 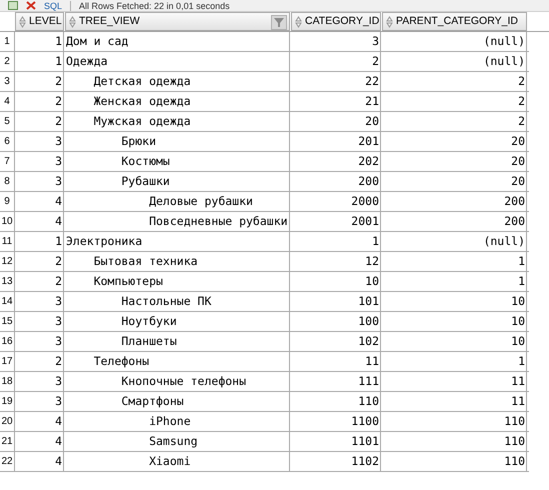 I want to click on table-cell: 1102, so click(x=336, y=461).